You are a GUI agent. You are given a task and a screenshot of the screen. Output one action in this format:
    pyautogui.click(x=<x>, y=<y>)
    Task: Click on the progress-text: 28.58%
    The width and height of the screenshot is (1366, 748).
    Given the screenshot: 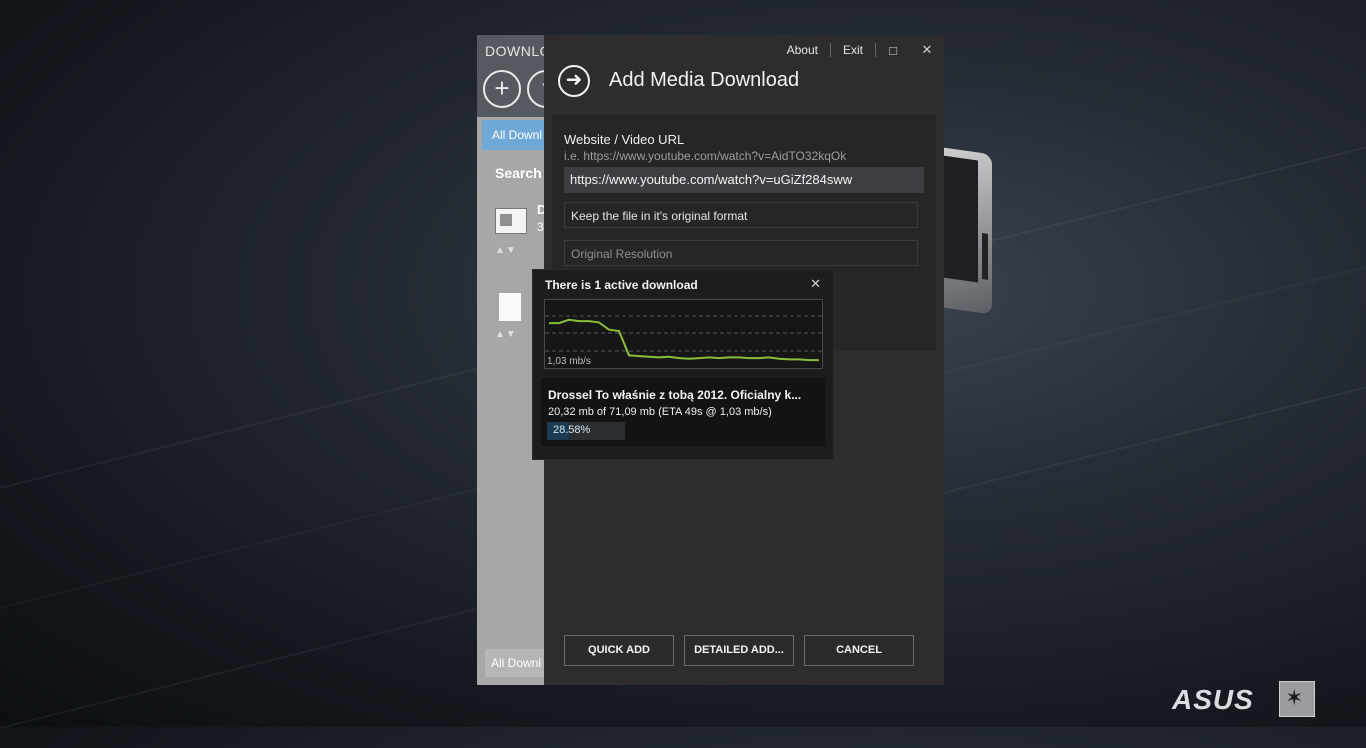 What is the action you would take?
    pyautogui.click(x=572, y=430)
    